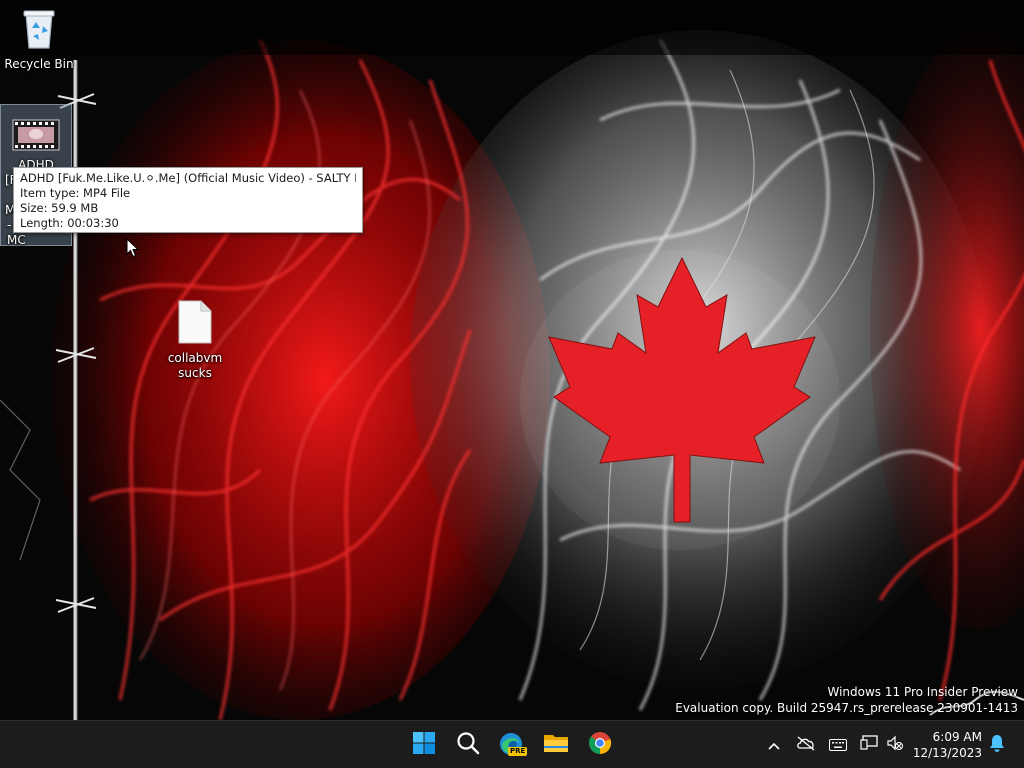 The height and width of the screenshot is (768, 1024). I want to click on onedrive-status-button, so click(806, 745).